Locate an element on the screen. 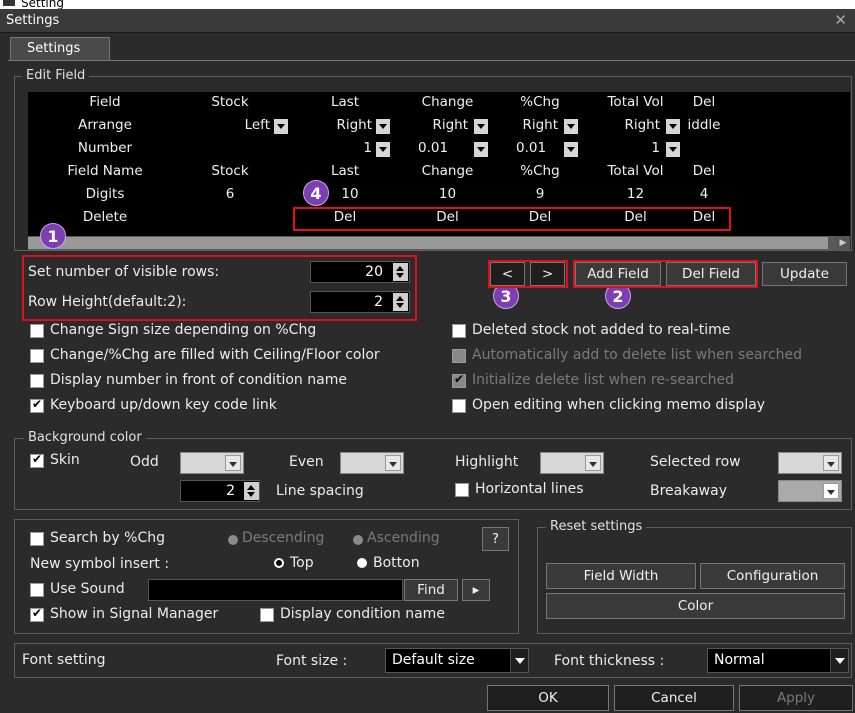 This screenshot has height=713, width=855. digits-pchg: 9 is located at coordinates (540, 194).